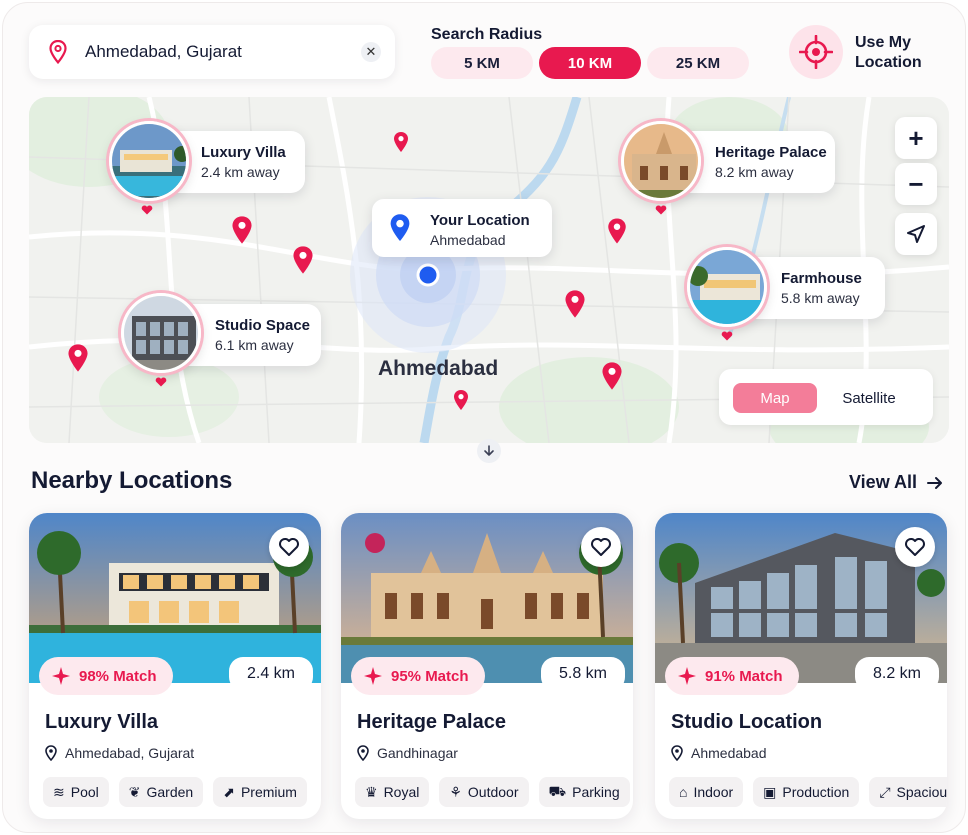  Describe the element at coordinates (826, 397) in the screenshot. I see `map-view-toggle: Map Satellite` at that location.